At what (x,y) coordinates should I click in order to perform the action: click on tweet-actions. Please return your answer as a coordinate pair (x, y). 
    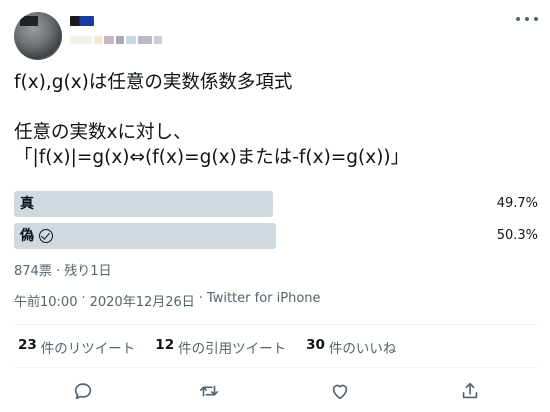
    Looking at the image, I should click on (275, 391).